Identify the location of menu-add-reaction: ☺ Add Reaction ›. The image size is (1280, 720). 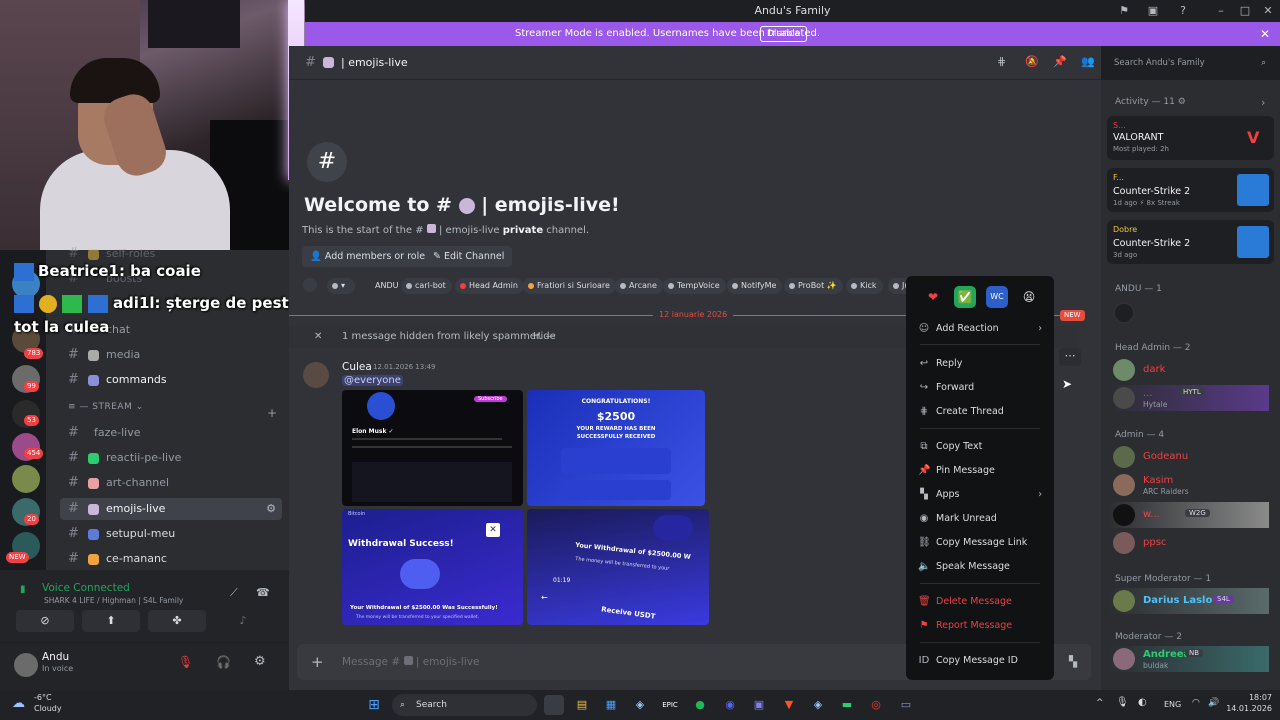
(980, 329).